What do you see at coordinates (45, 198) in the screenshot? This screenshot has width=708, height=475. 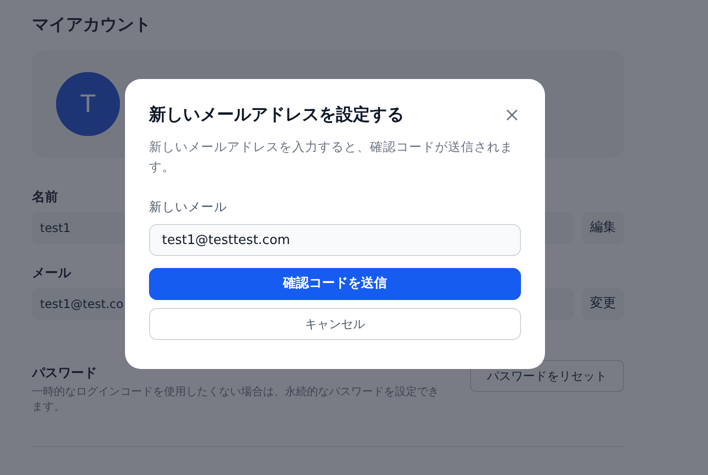 I see `field-label: 名前` at bounding box center [45, 198].